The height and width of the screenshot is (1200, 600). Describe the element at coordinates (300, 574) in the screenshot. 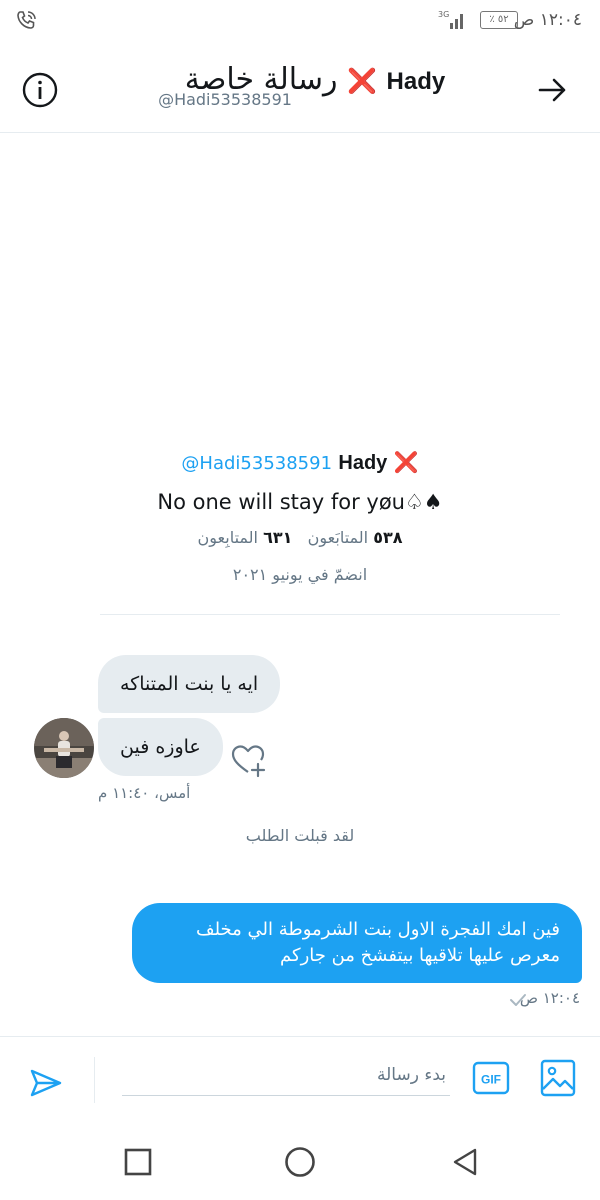

I see `joined-date: انضمّ في يونيو ٢٠٢١` at that location.